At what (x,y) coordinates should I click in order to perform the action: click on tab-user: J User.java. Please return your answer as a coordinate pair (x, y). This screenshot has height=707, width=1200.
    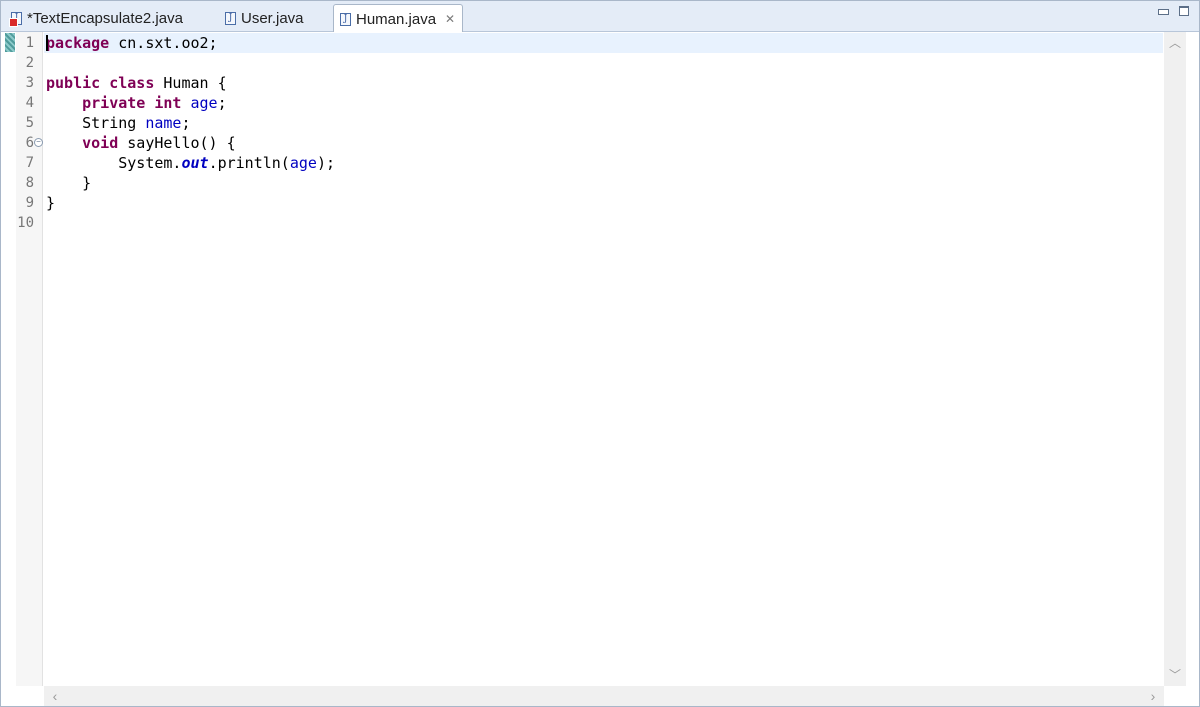
    Looking at the image, I should click on (264, 18).